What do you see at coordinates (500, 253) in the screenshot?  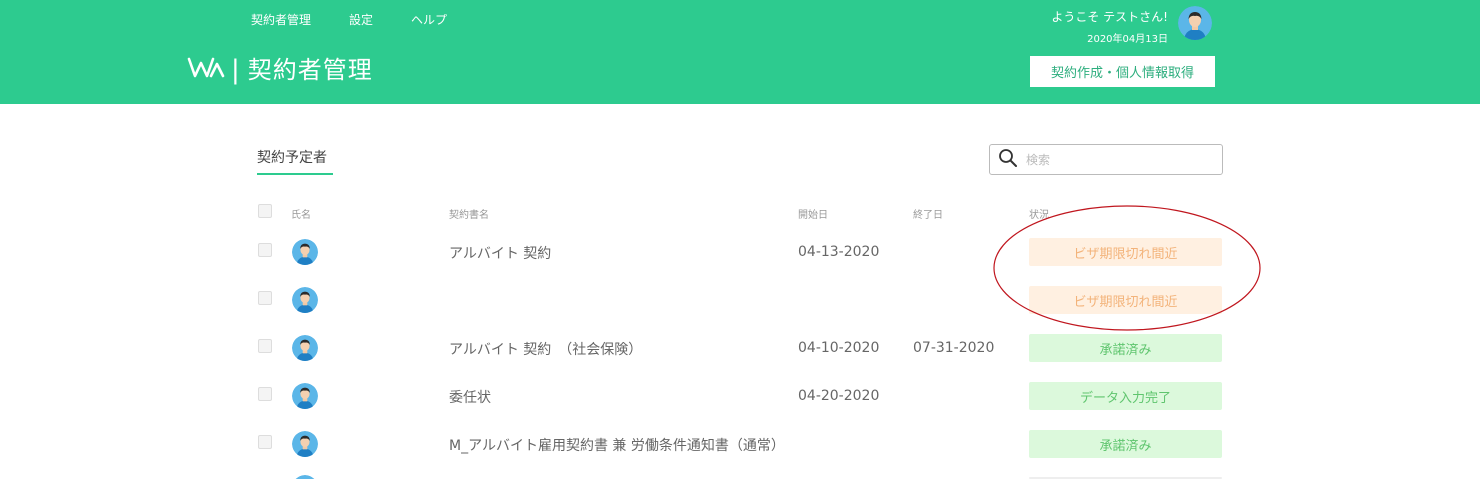 I see `contract-name: アルバイト 契約` at bounding box center [500, 253].